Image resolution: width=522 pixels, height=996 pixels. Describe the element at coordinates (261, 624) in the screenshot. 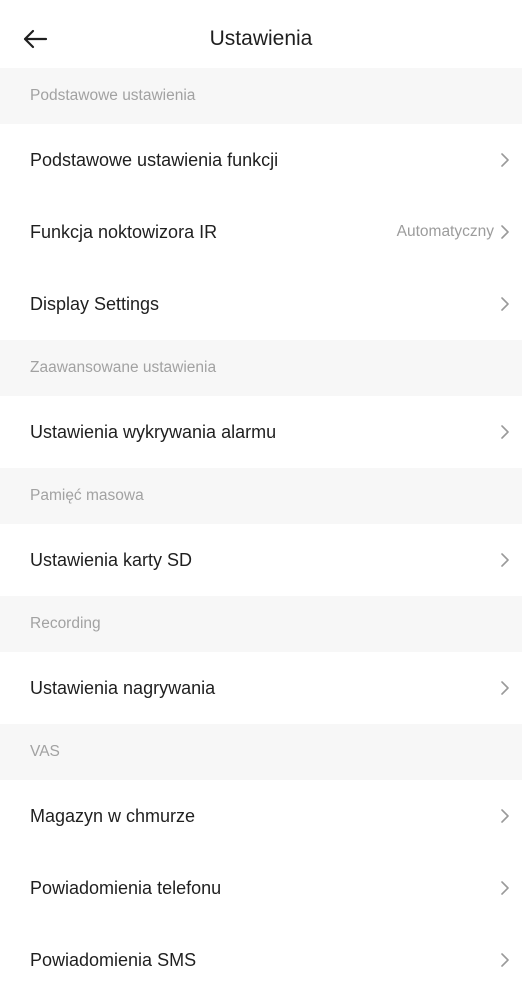

I see `section-header-recording: Recording` at that location.